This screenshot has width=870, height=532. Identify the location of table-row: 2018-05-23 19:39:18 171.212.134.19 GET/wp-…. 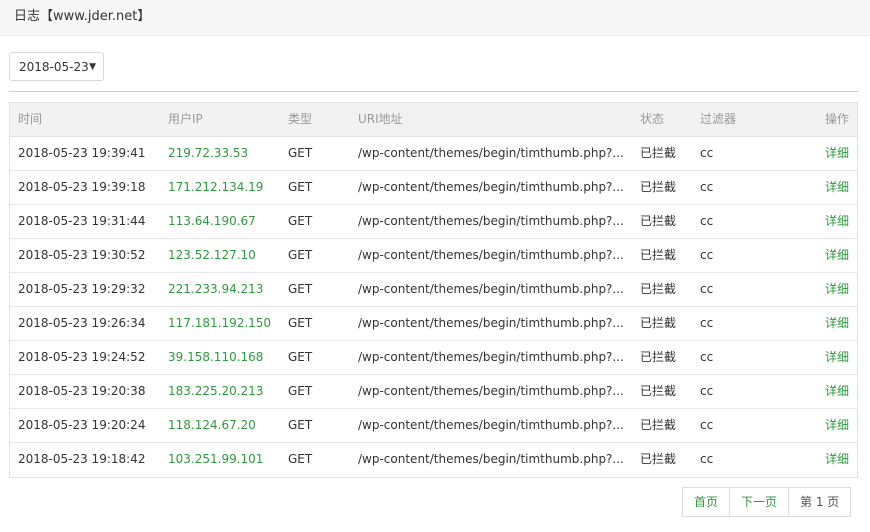
(433, 188).